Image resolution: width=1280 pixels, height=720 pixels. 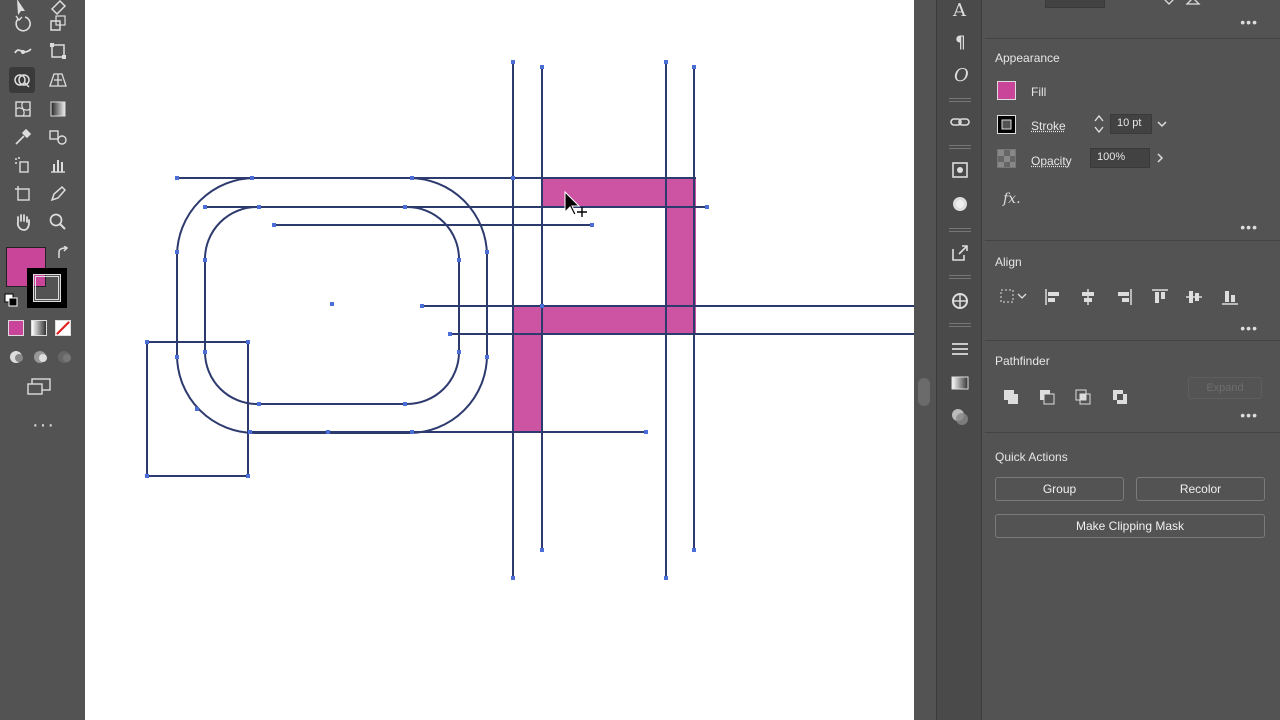 I want to click on default-colors-icon, so click(x=11, y=300).